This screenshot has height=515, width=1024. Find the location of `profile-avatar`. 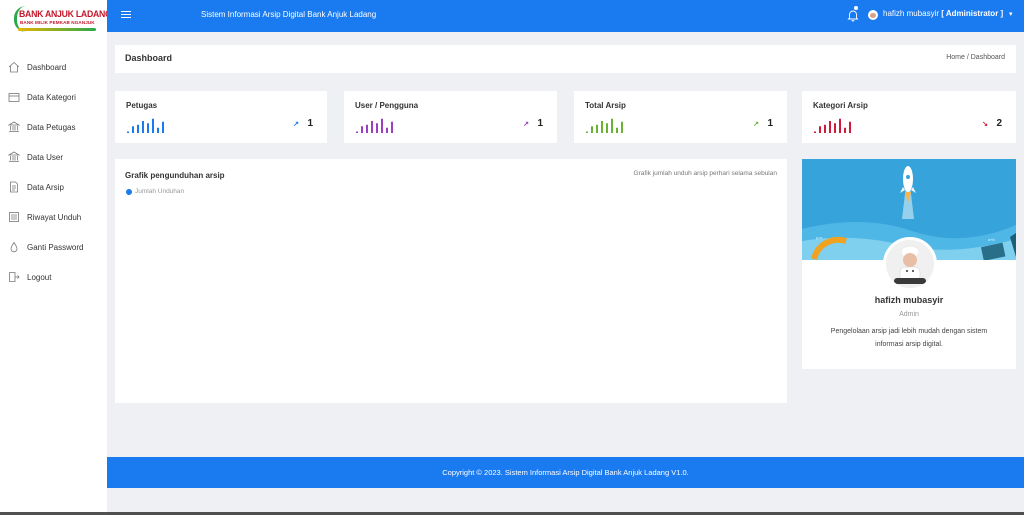

profile-avatar is located at coordinates (910, 264).